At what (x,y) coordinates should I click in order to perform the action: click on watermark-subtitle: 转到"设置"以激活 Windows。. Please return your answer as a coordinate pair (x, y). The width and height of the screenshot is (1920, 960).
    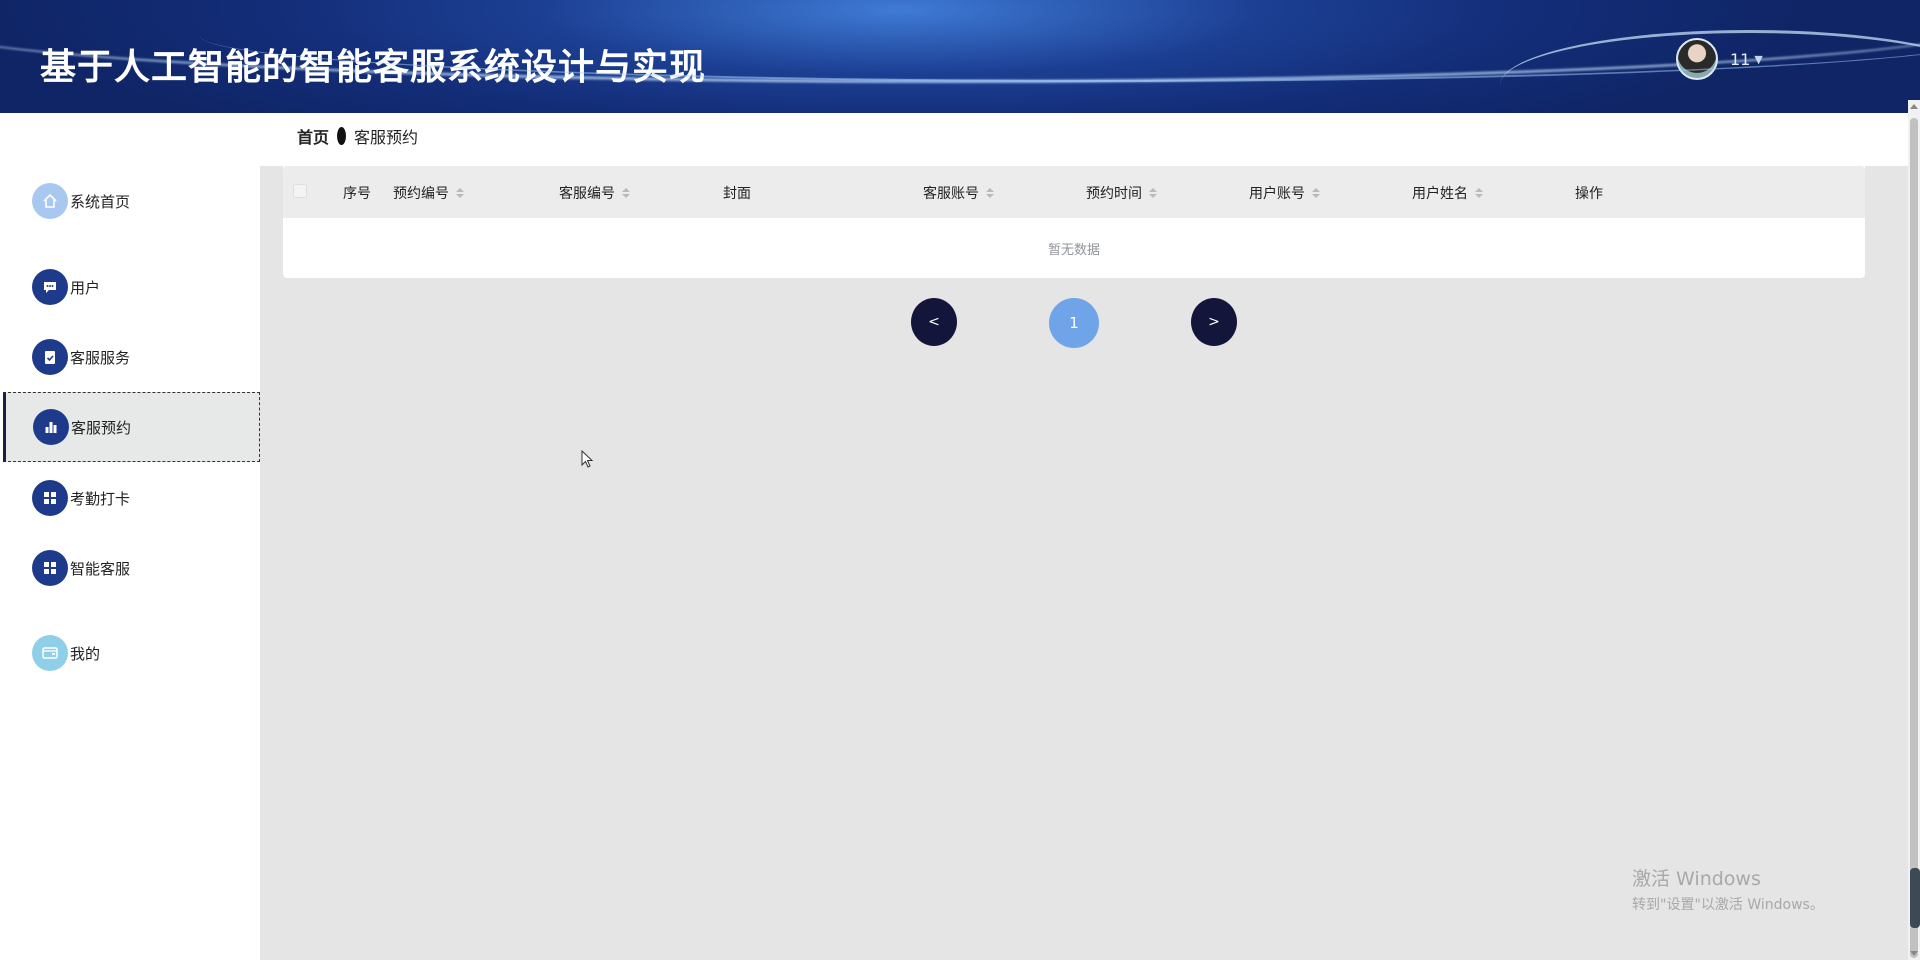
    Looking at the image, I should click on (1728, 905).